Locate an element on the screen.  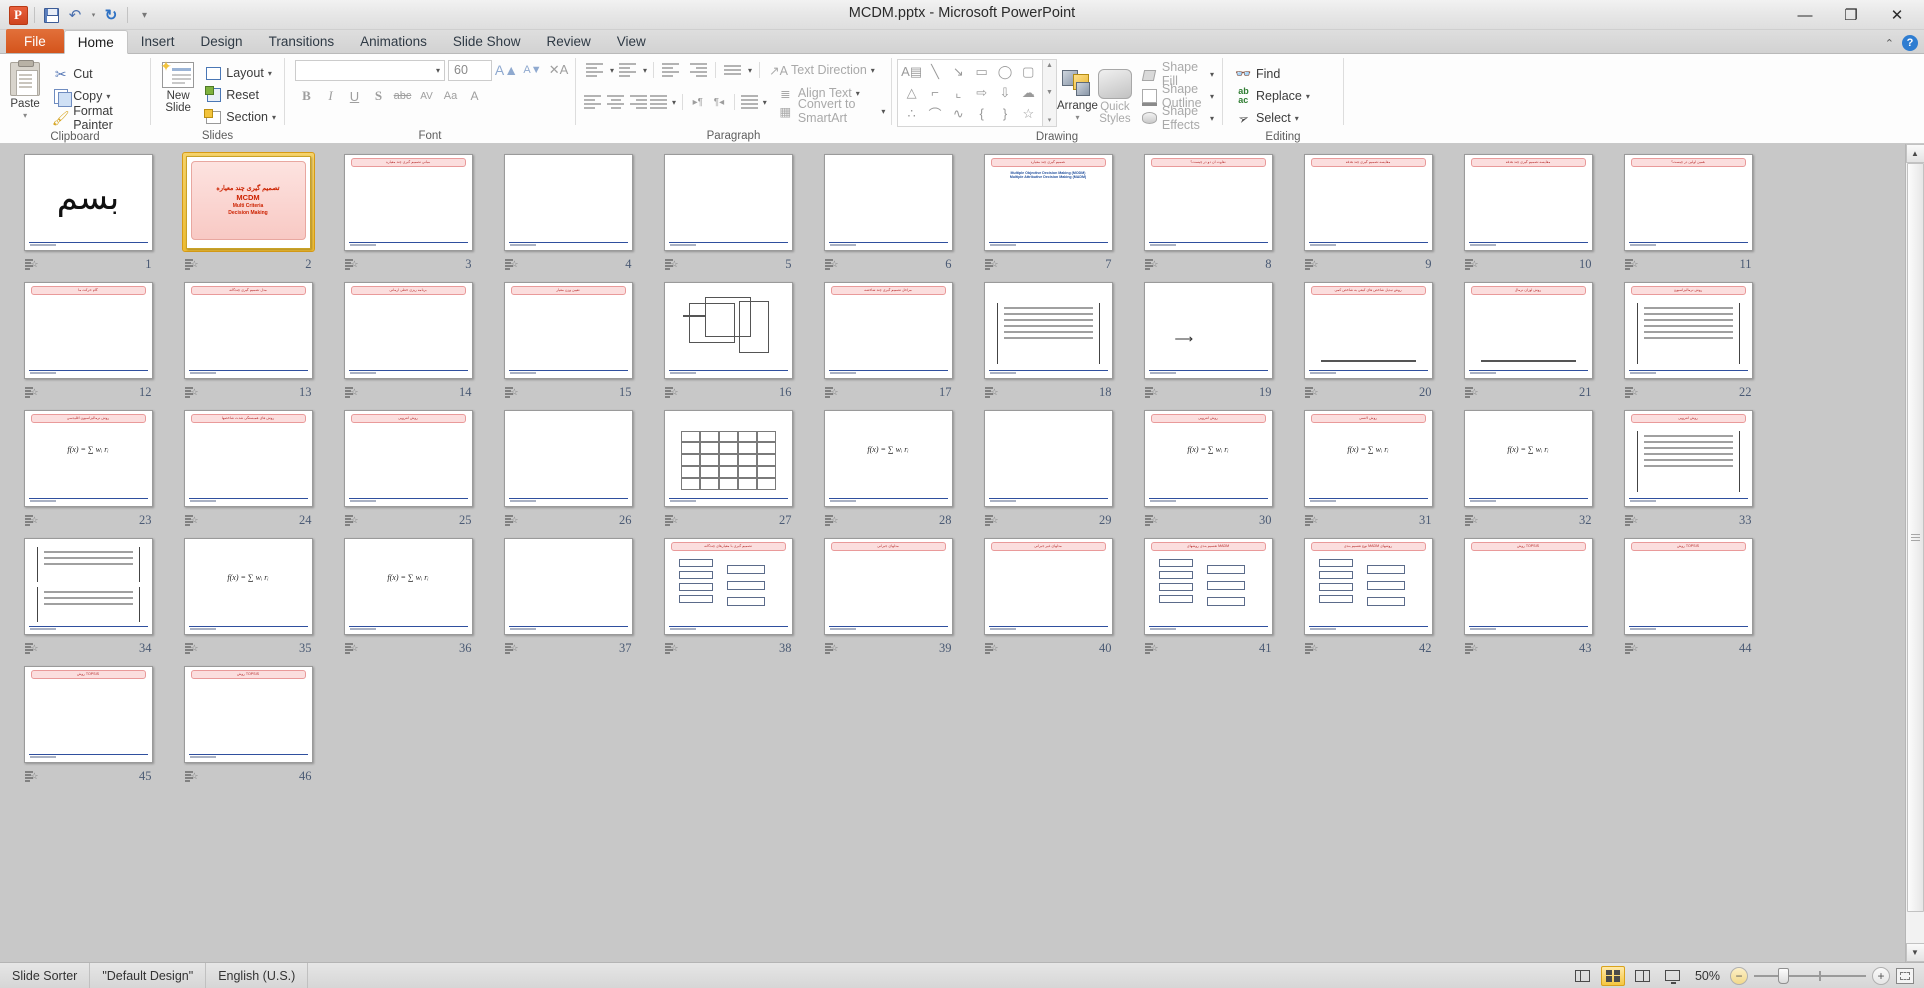
close-button: ✕ is located at coordinates (1897, 15).